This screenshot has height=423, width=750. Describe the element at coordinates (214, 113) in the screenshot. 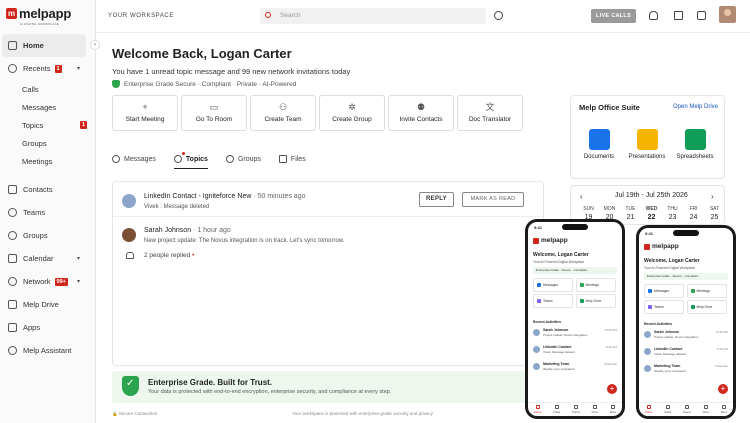

I see `go-to-room-button: ▭ Go To Room` at that location.